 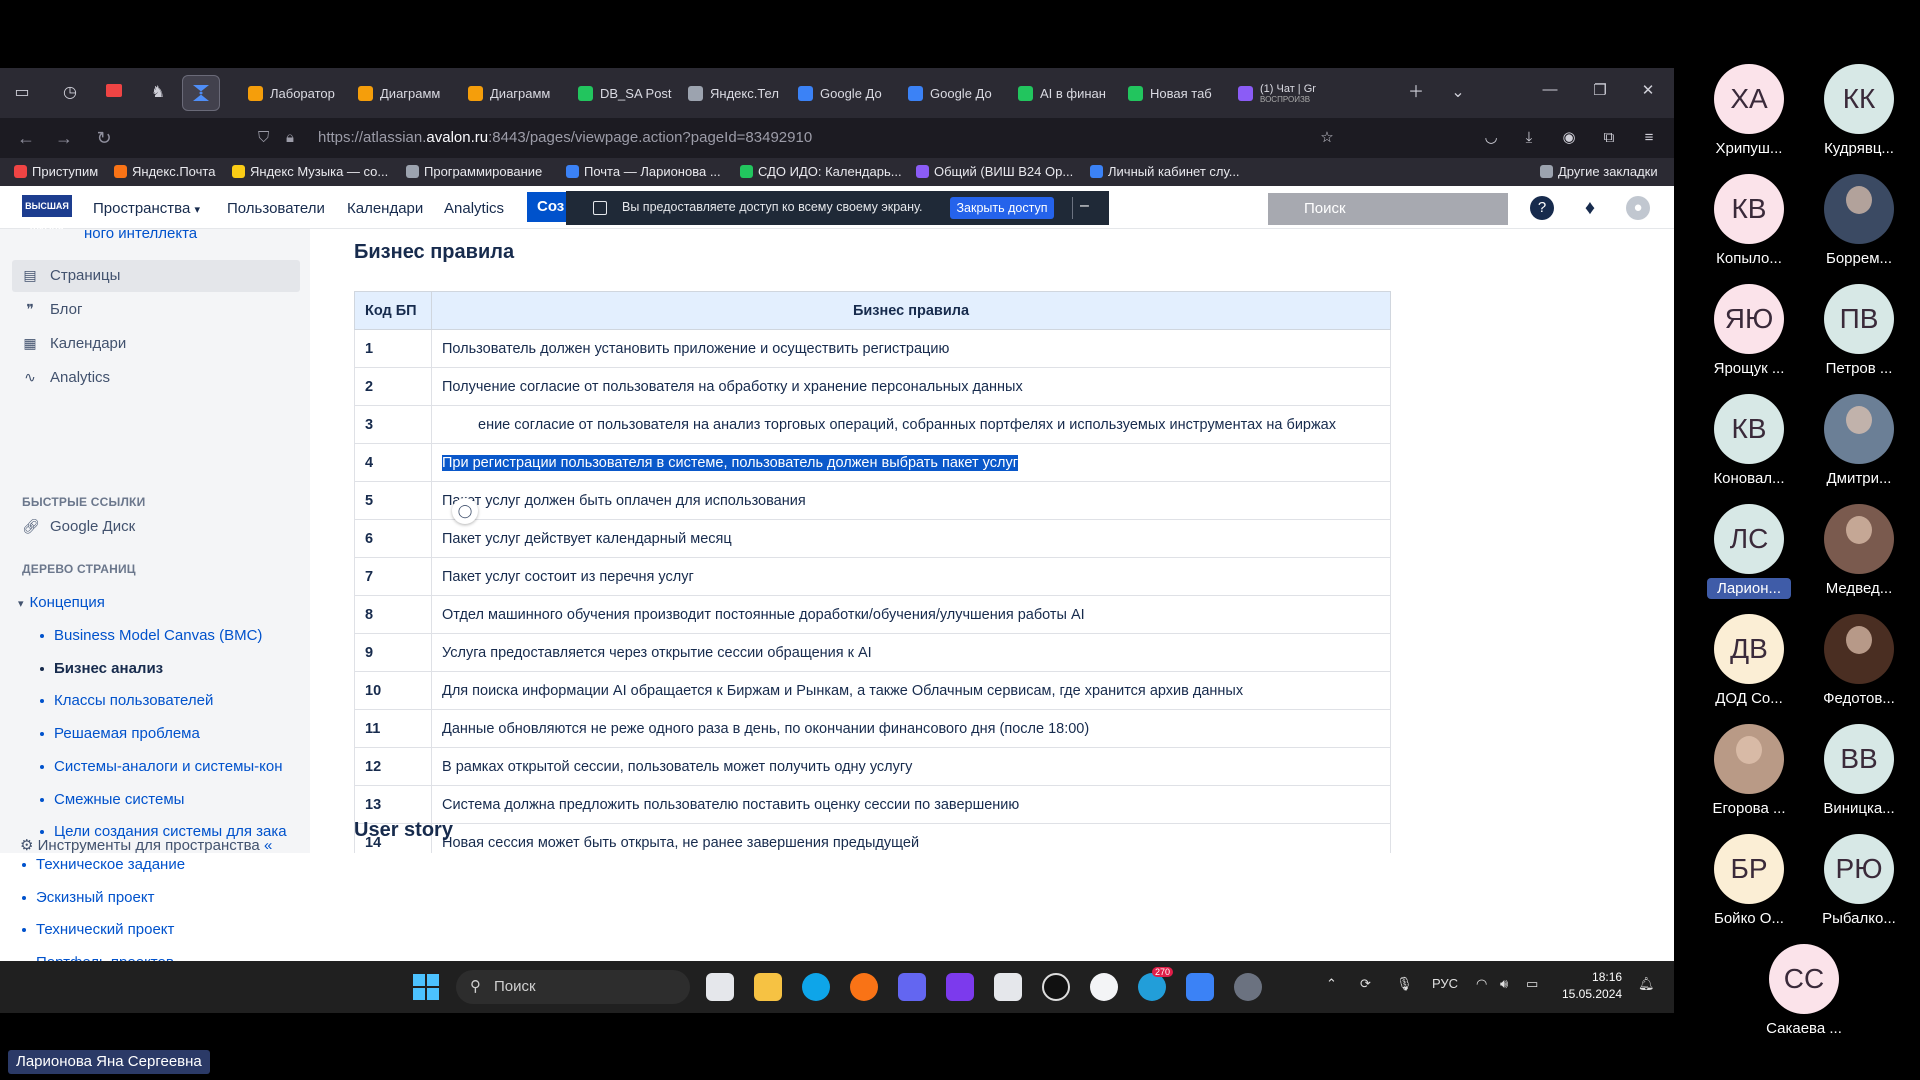 I want to click on browser-tab: Лаборатор, so click(x=295, y=93).